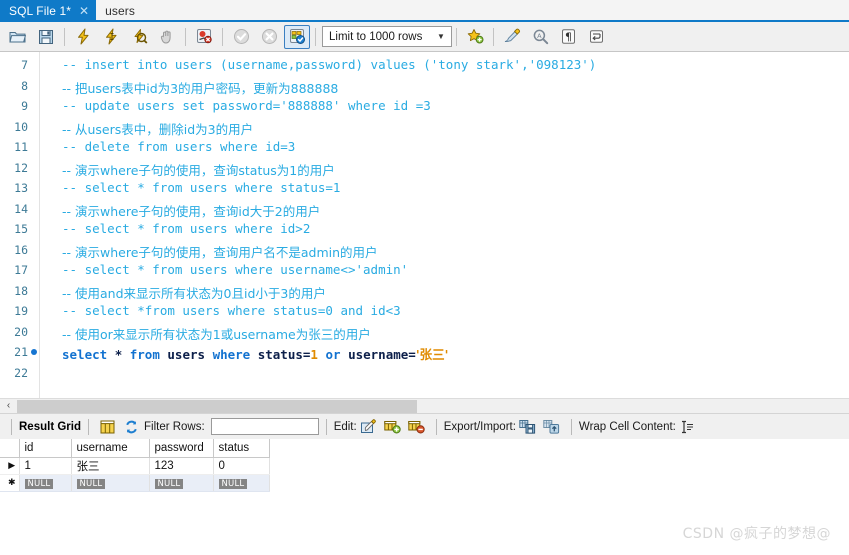 The width and height of the screenshot is (849, 555). I want to click on code-line: -- 演示where子句的使用，查询id大于2的用户, so click(191, 210).